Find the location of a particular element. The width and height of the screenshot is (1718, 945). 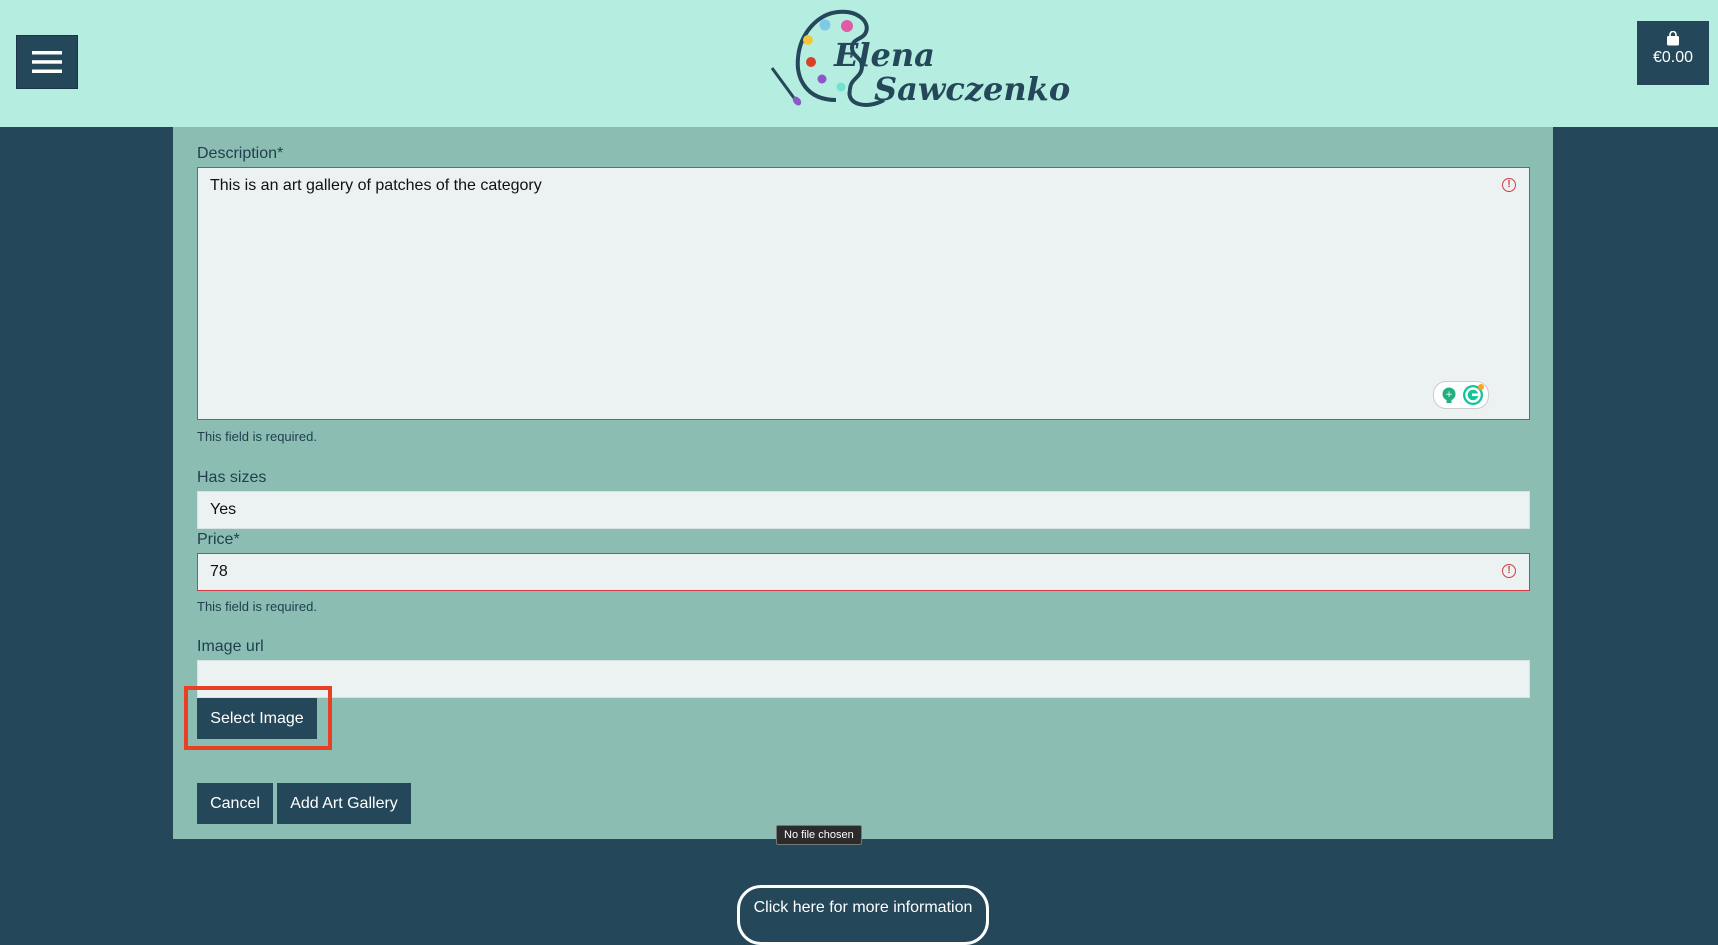

more-info-button: Click here for more information is located at coordinates (863, 915).